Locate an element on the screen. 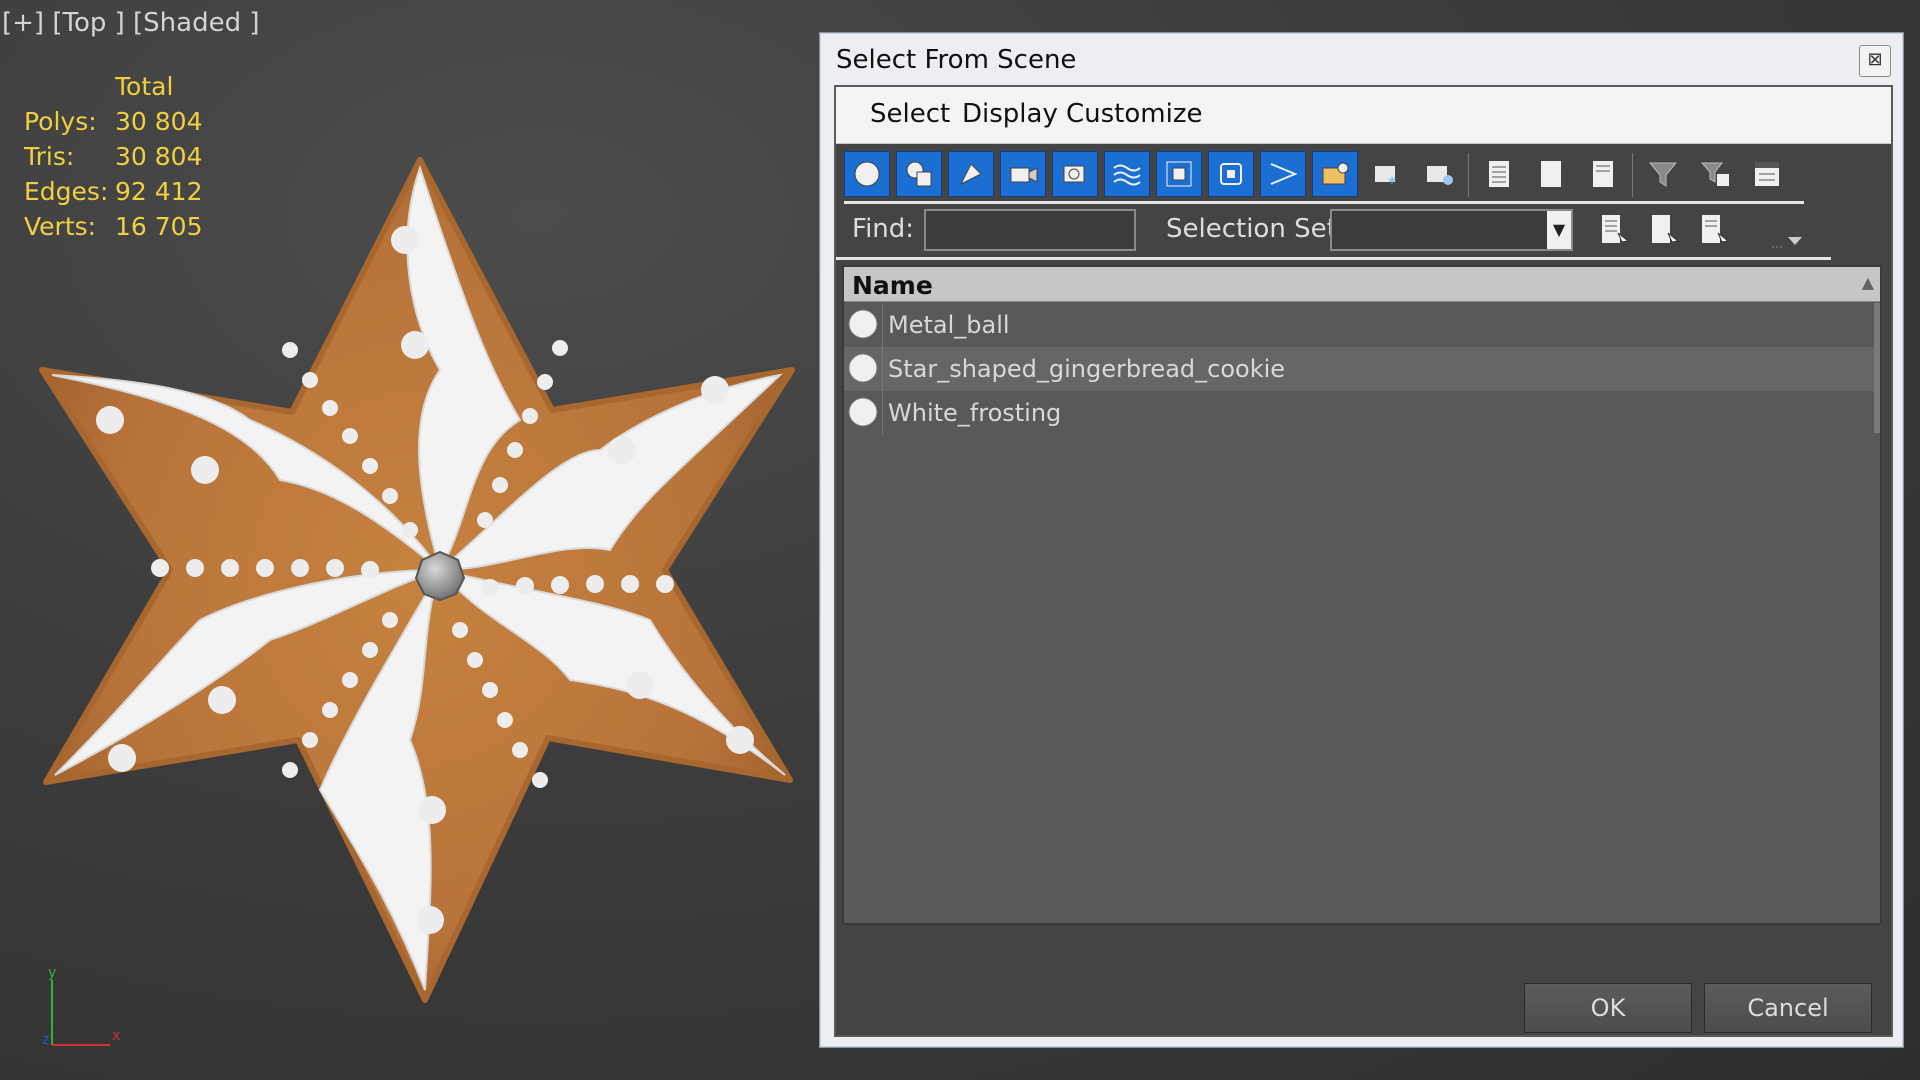 The width and height of the screenshot is (1920, 1080). hidden-filter-button is located at coordinates (1439, 174).